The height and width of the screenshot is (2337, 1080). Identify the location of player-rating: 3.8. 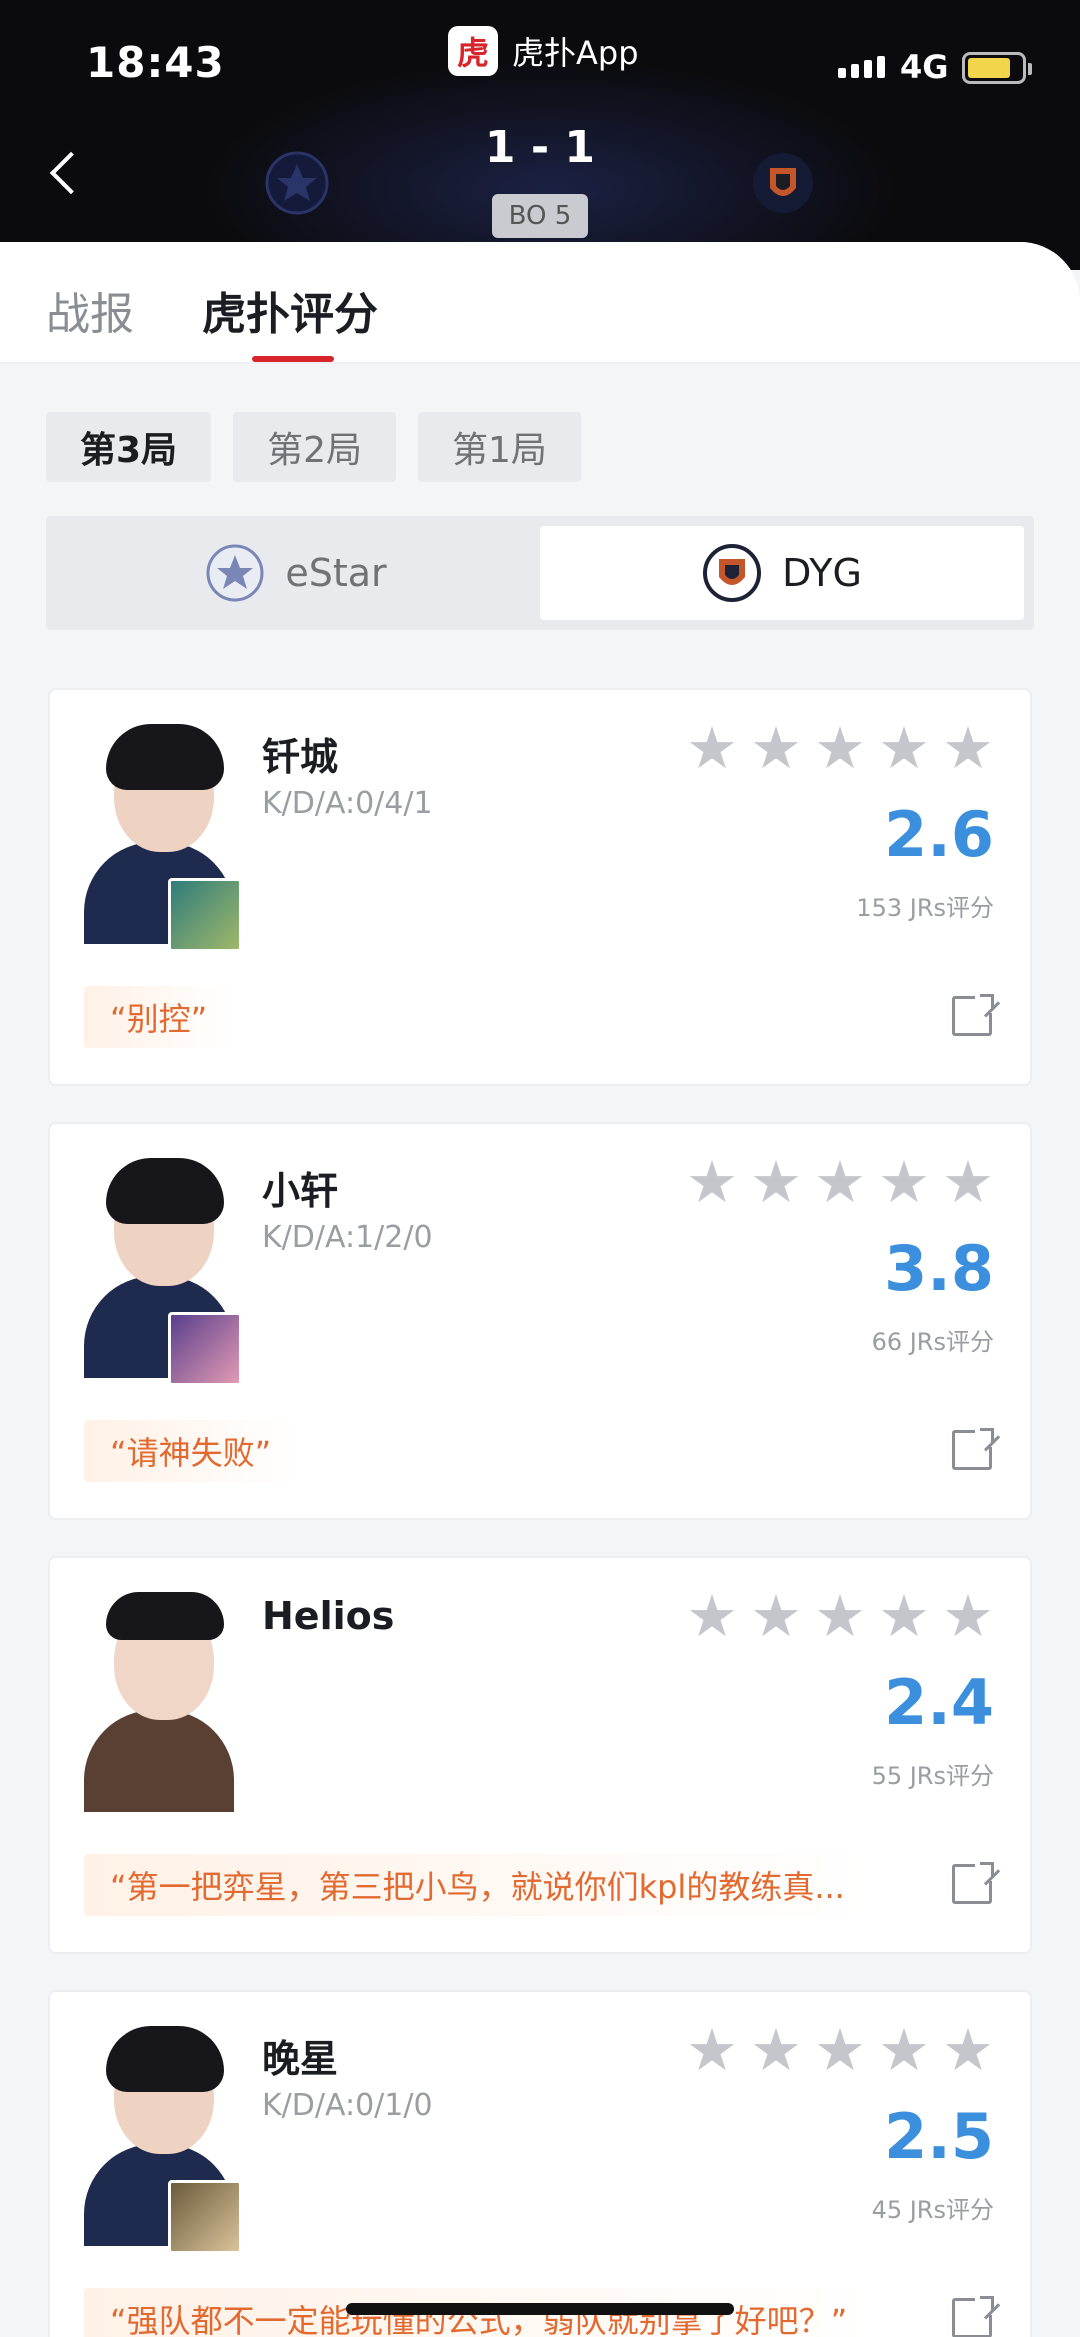
(939, 1268).